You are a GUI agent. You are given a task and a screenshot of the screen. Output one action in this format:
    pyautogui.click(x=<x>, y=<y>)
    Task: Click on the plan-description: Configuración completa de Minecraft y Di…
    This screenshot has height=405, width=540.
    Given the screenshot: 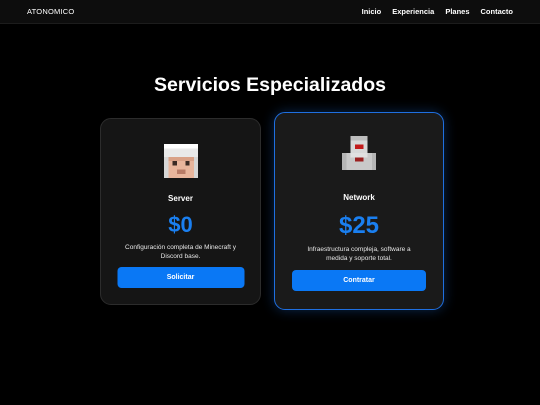 What is the action you would take?
    pyautogui.click(x=180, y=252)
    